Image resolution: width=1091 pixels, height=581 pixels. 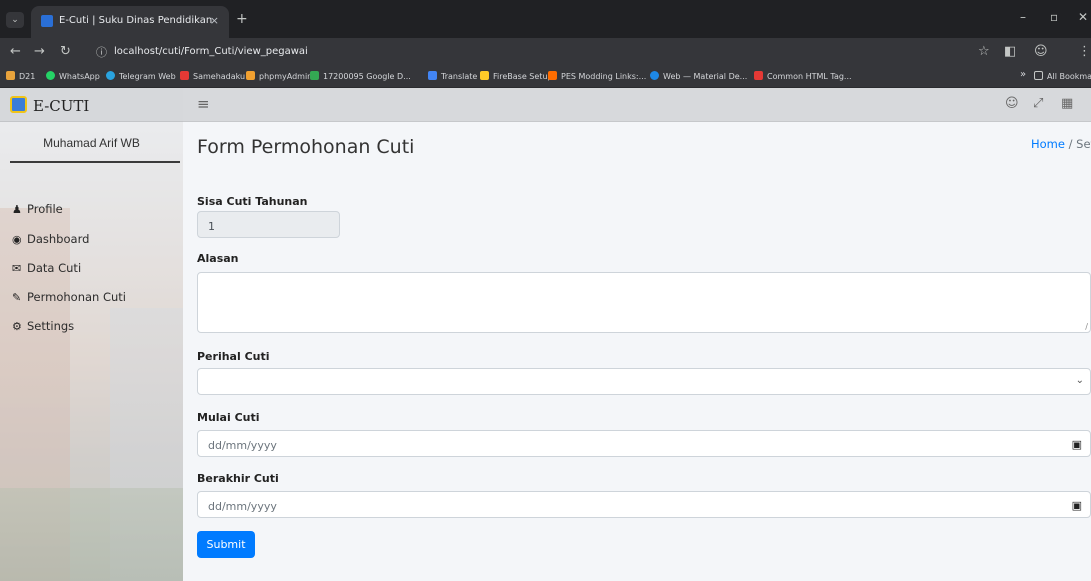 What do you see at coordinates (252, 201) in the screenshot?
I see `sisa-cuti-label: Sisa Cuti Tahunan` at bounding box center [252, 201].